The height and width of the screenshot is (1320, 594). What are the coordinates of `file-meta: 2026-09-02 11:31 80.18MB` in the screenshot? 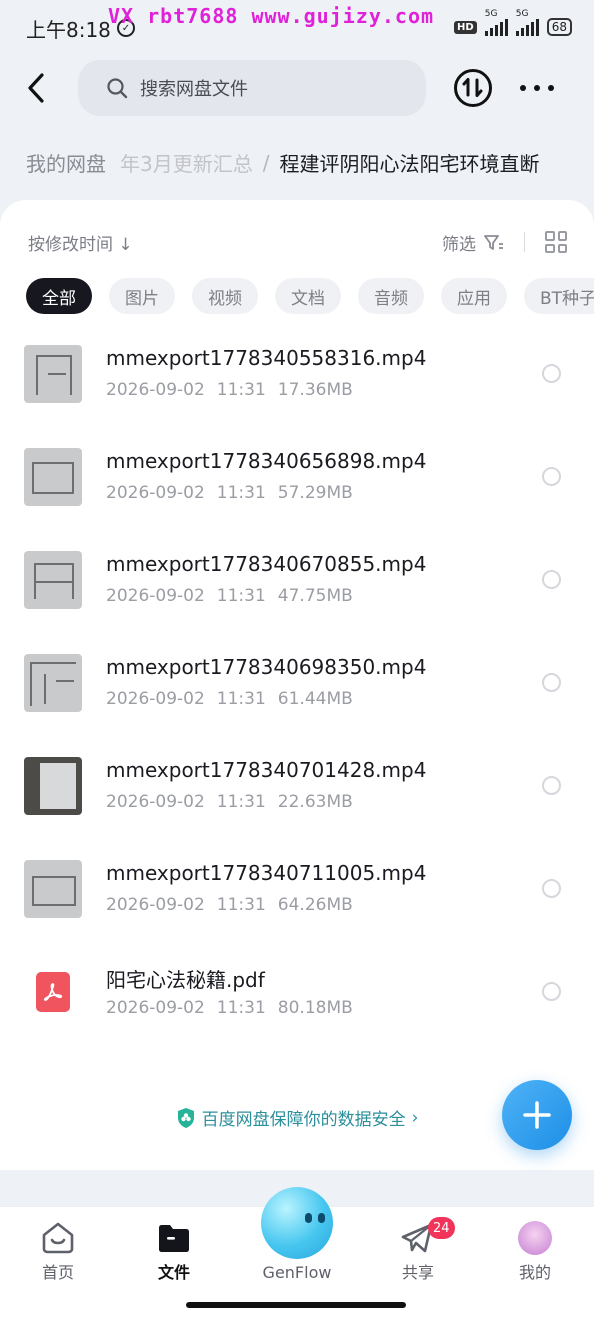 It's located at (235, 1008).